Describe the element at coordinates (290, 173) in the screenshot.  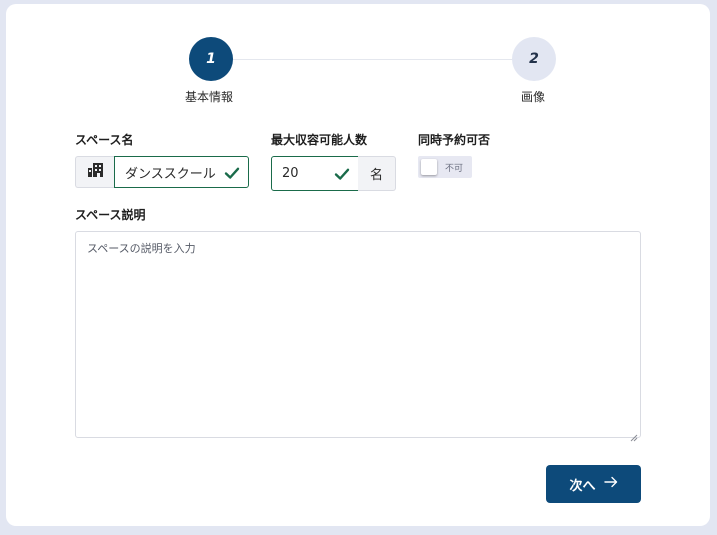
I see `capacity-value: 20` at that location.